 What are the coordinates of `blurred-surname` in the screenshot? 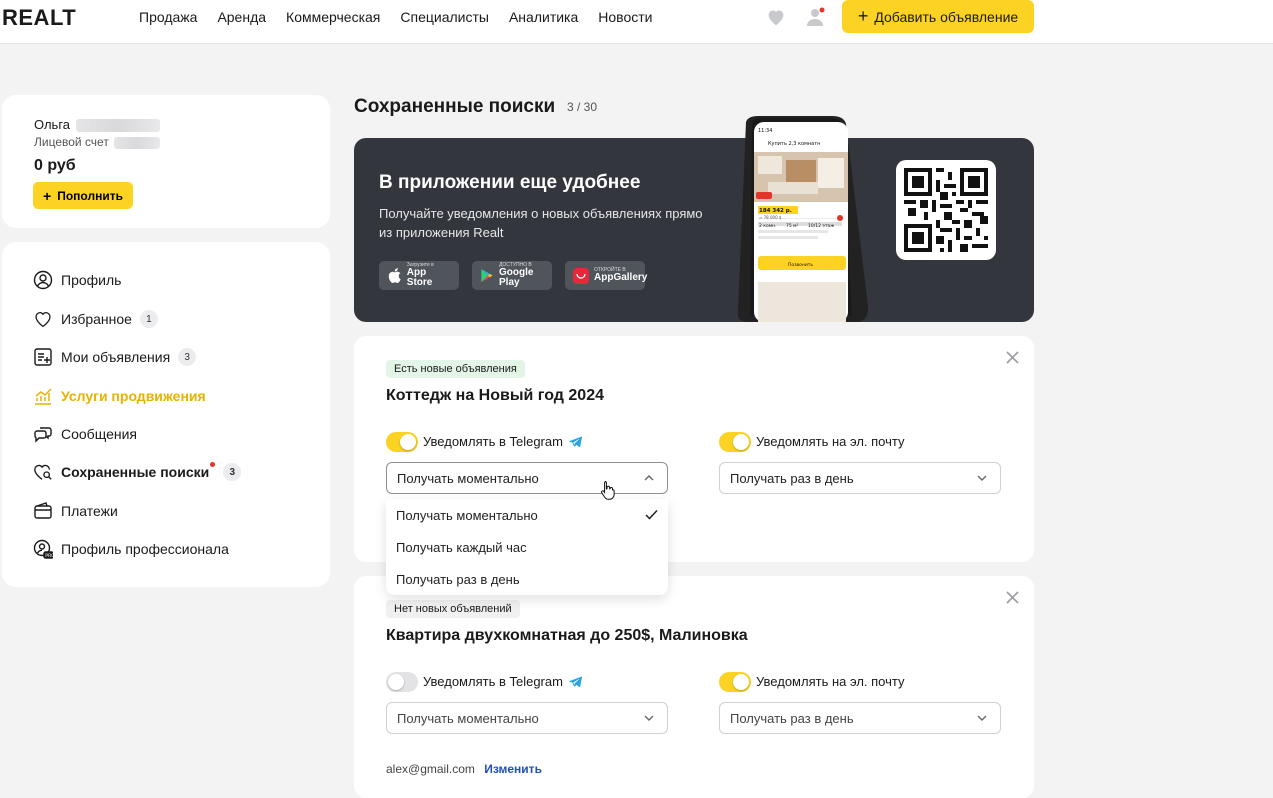 It's located at (117, 126).